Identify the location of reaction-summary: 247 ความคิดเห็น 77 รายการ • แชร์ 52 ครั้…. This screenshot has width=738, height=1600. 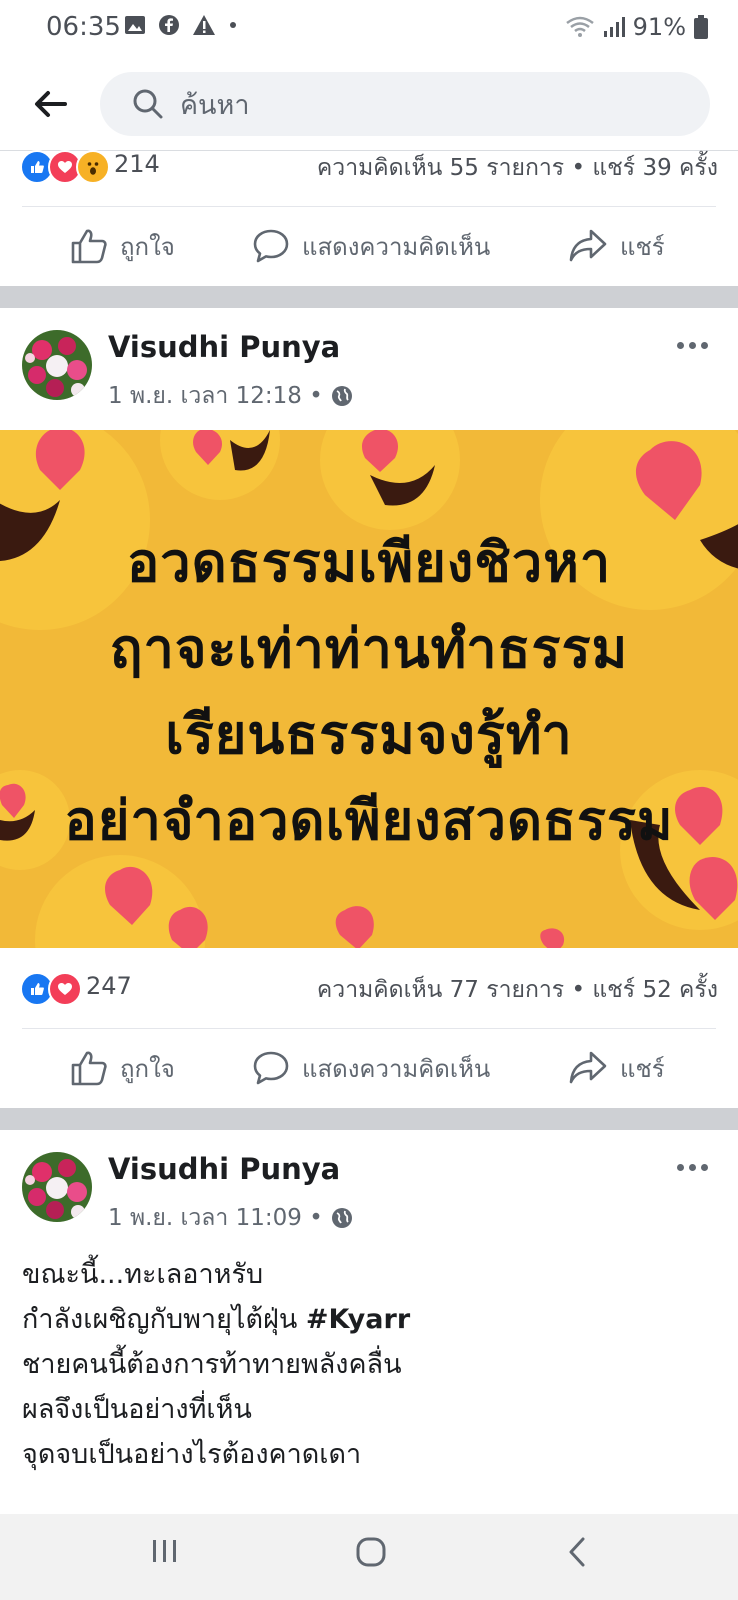
(369, 990).